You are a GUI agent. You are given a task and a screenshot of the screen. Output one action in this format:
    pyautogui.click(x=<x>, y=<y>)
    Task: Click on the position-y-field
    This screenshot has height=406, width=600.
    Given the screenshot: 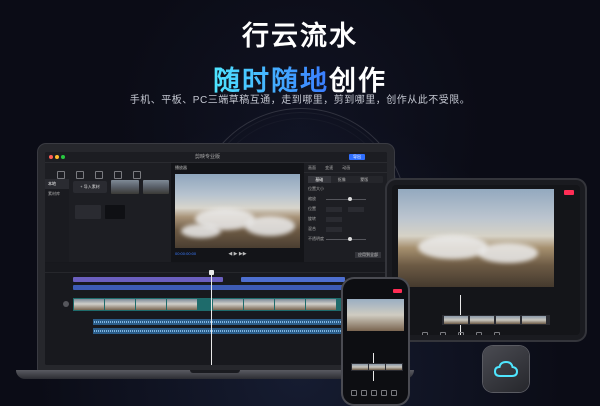 What is the action you would take?
    pyautogui.click(x=356, y=209)
    